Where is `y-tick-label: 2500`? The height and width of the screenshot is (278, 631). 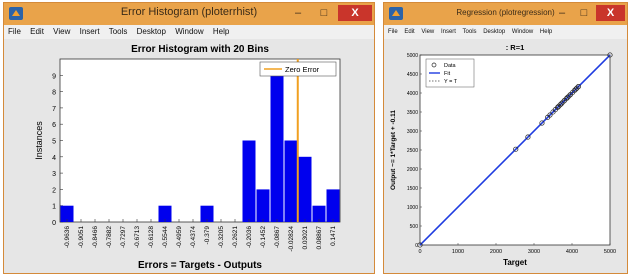
y-tick-label: 2500 is located at coordinates (412, 151).